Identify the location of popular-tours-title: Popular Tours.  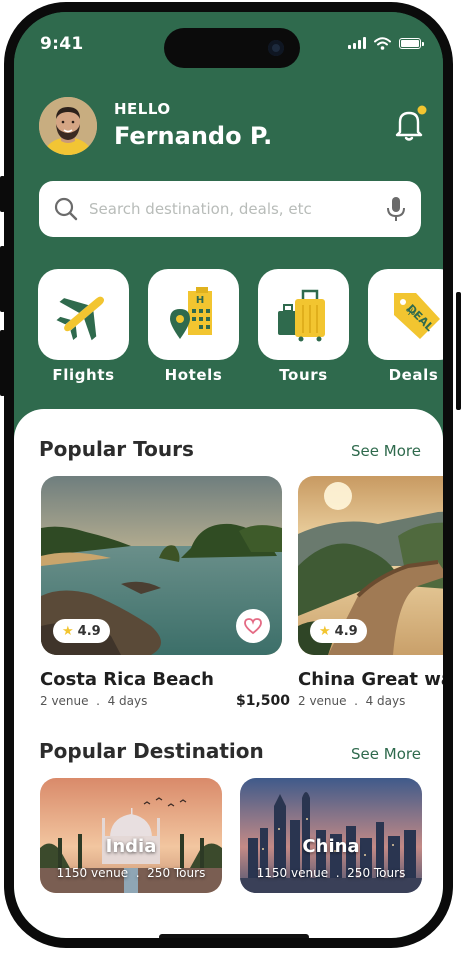
(116, 449).